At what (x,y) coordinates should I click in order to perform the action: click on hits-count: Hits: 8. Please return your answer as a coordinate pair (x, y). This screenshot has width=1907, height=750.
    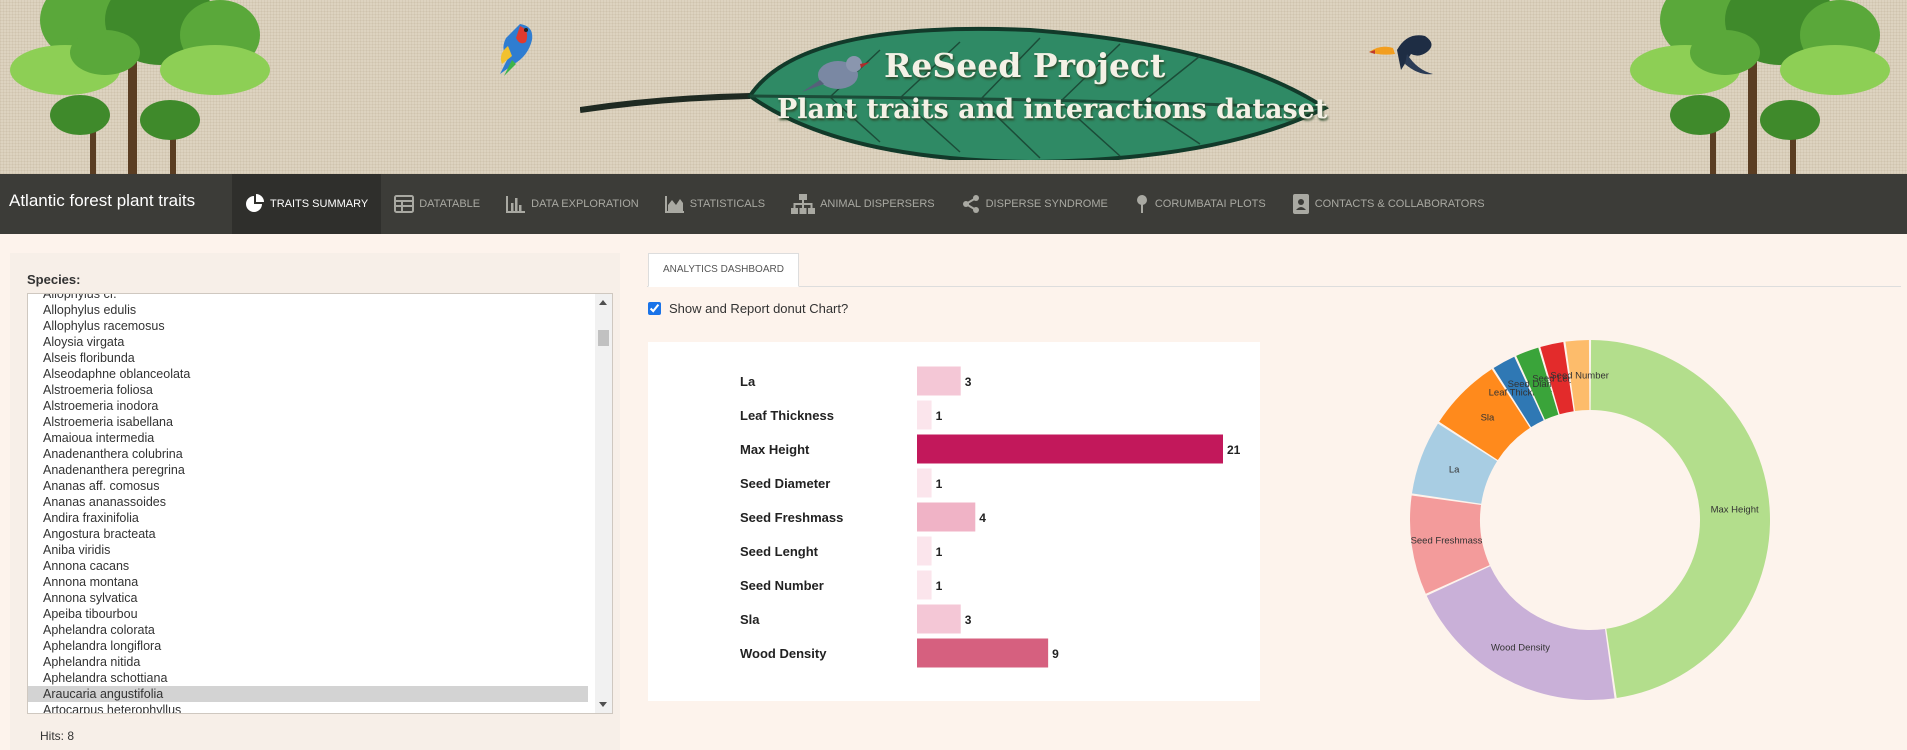
    Looking at the image, I should click on (57, 736).